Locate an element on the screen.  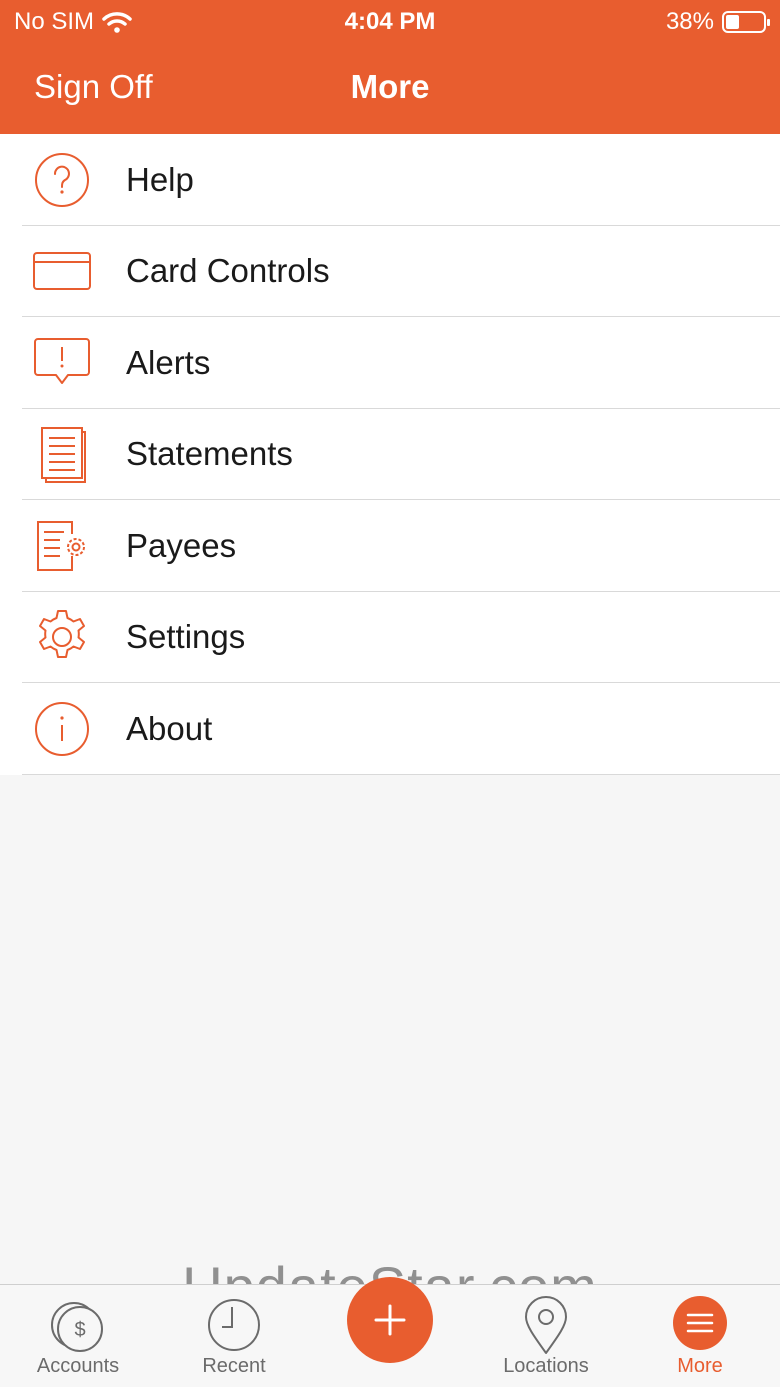
menu-item-card-controls: Card Controls is located at coordinates (390, 272).